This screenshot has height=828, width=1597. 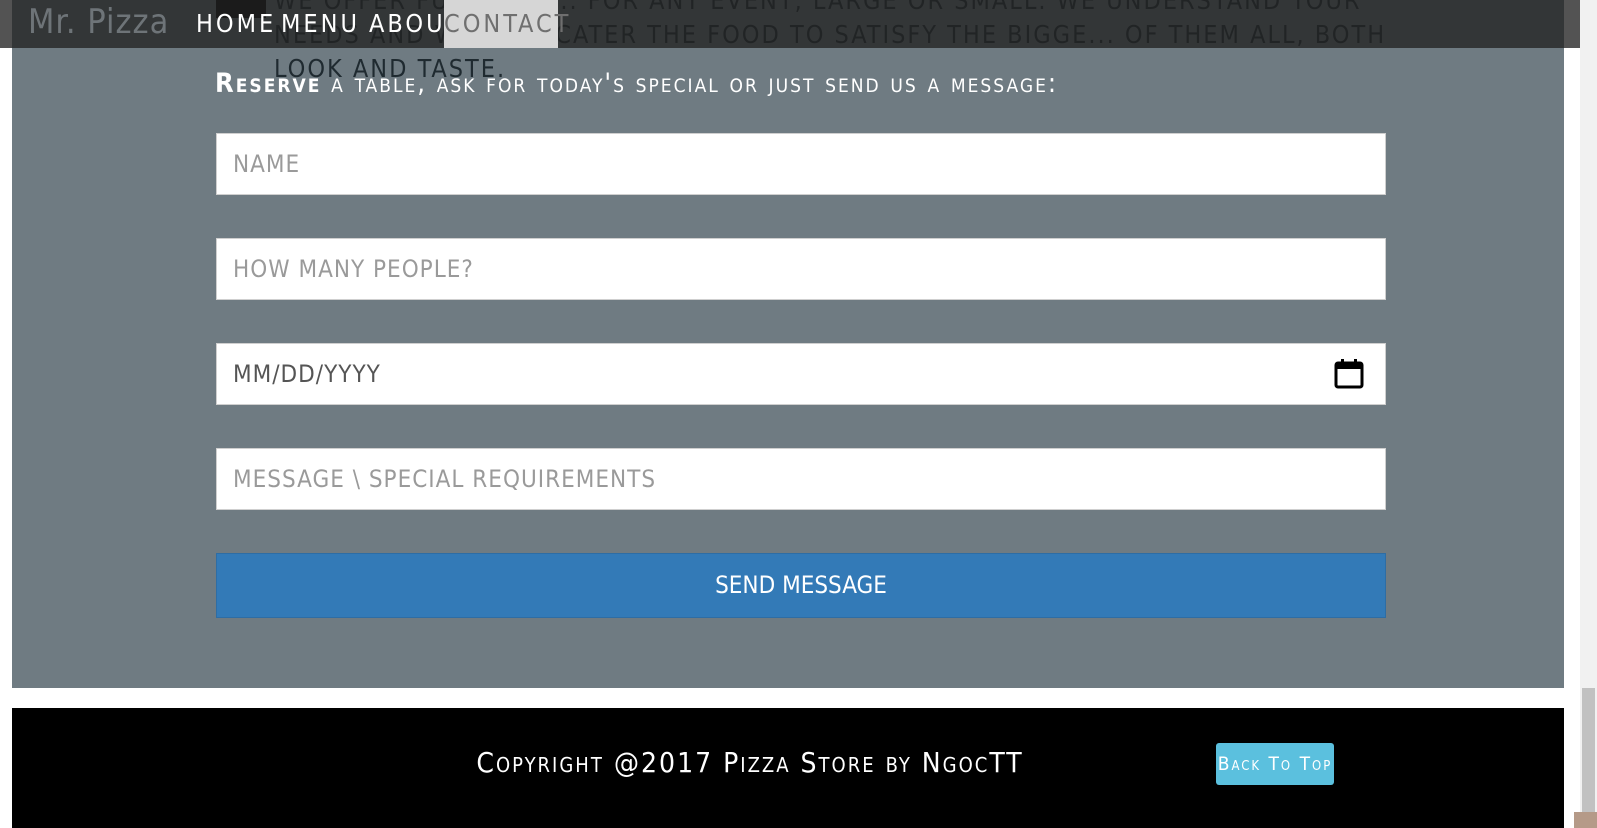 I want to click on people-input, so click(x=801, y=269).